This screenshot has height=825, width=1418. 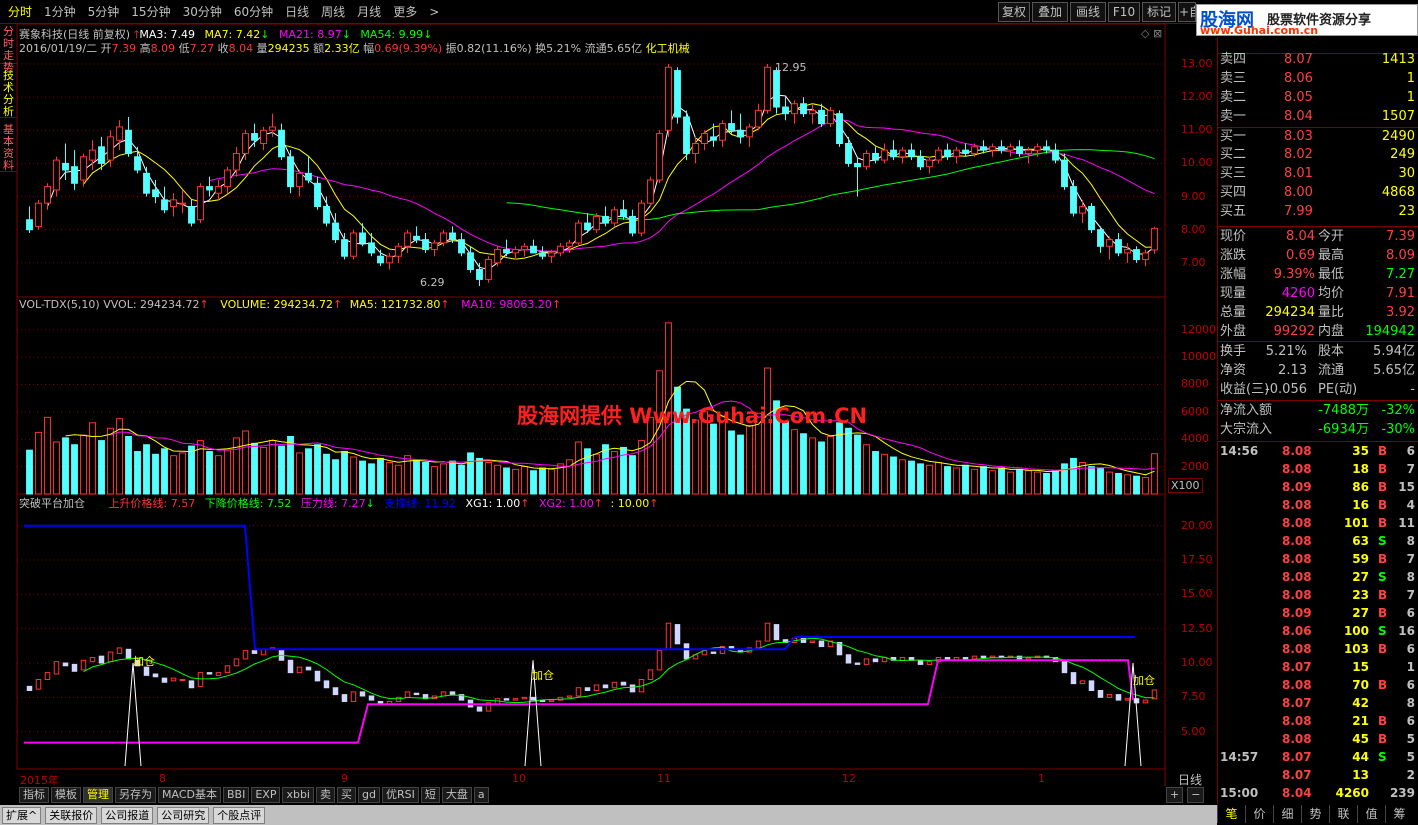 What do you see at coordinates (266, 795) in the screenshot?
I see `indicator-tab: EXP` at bounding box center [266, 795].